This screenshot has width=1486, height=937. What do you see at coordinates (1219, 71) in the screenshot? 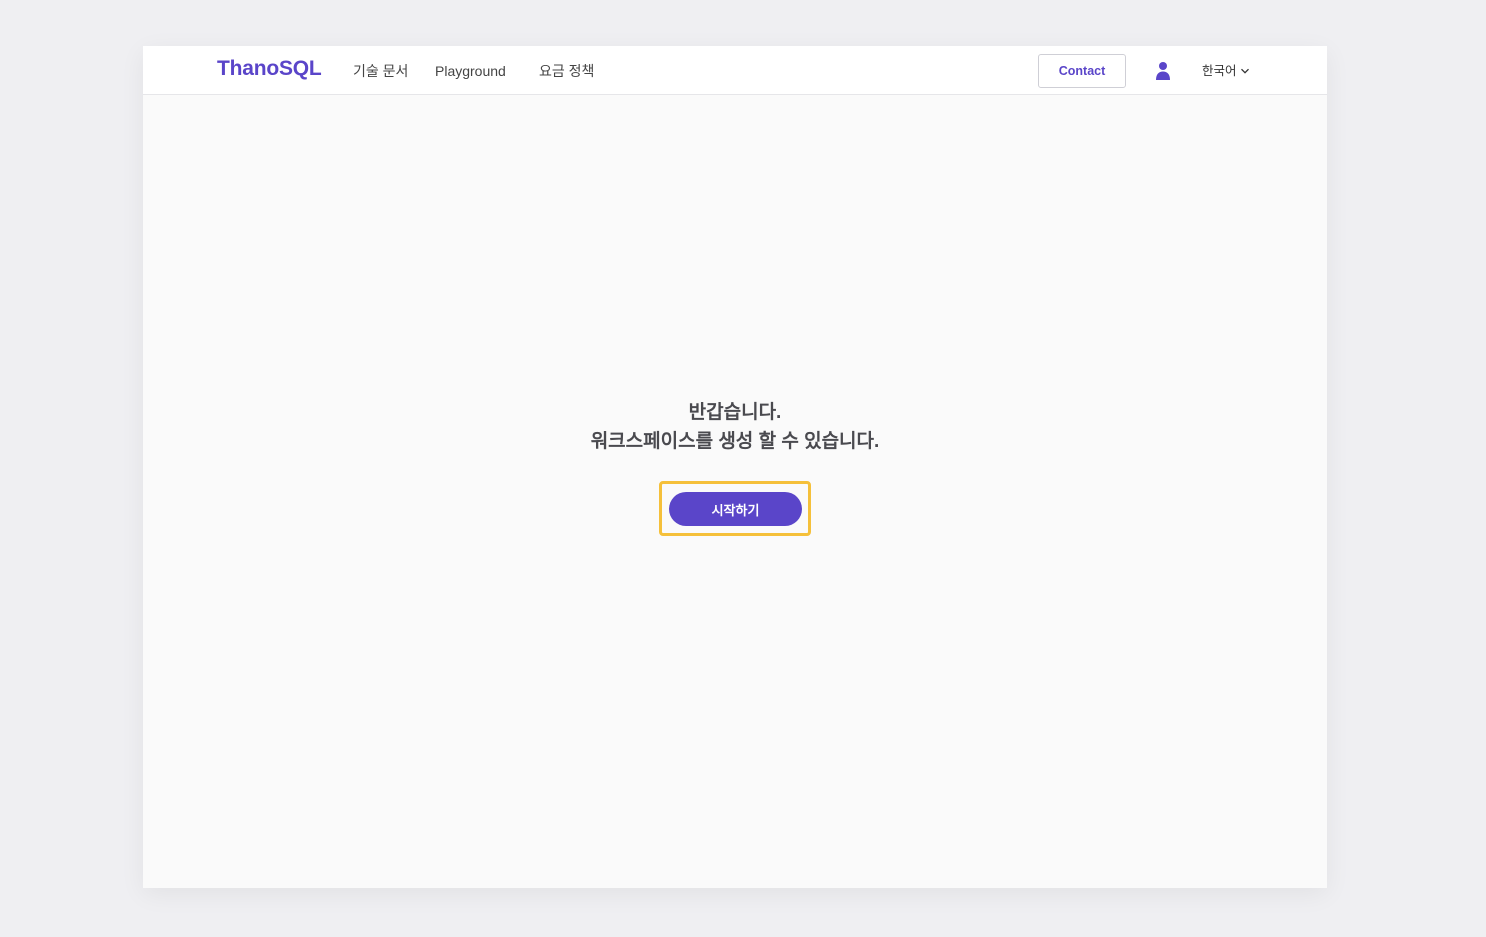
I see `language-label: 한국어` at bounding box center [1219, 71].